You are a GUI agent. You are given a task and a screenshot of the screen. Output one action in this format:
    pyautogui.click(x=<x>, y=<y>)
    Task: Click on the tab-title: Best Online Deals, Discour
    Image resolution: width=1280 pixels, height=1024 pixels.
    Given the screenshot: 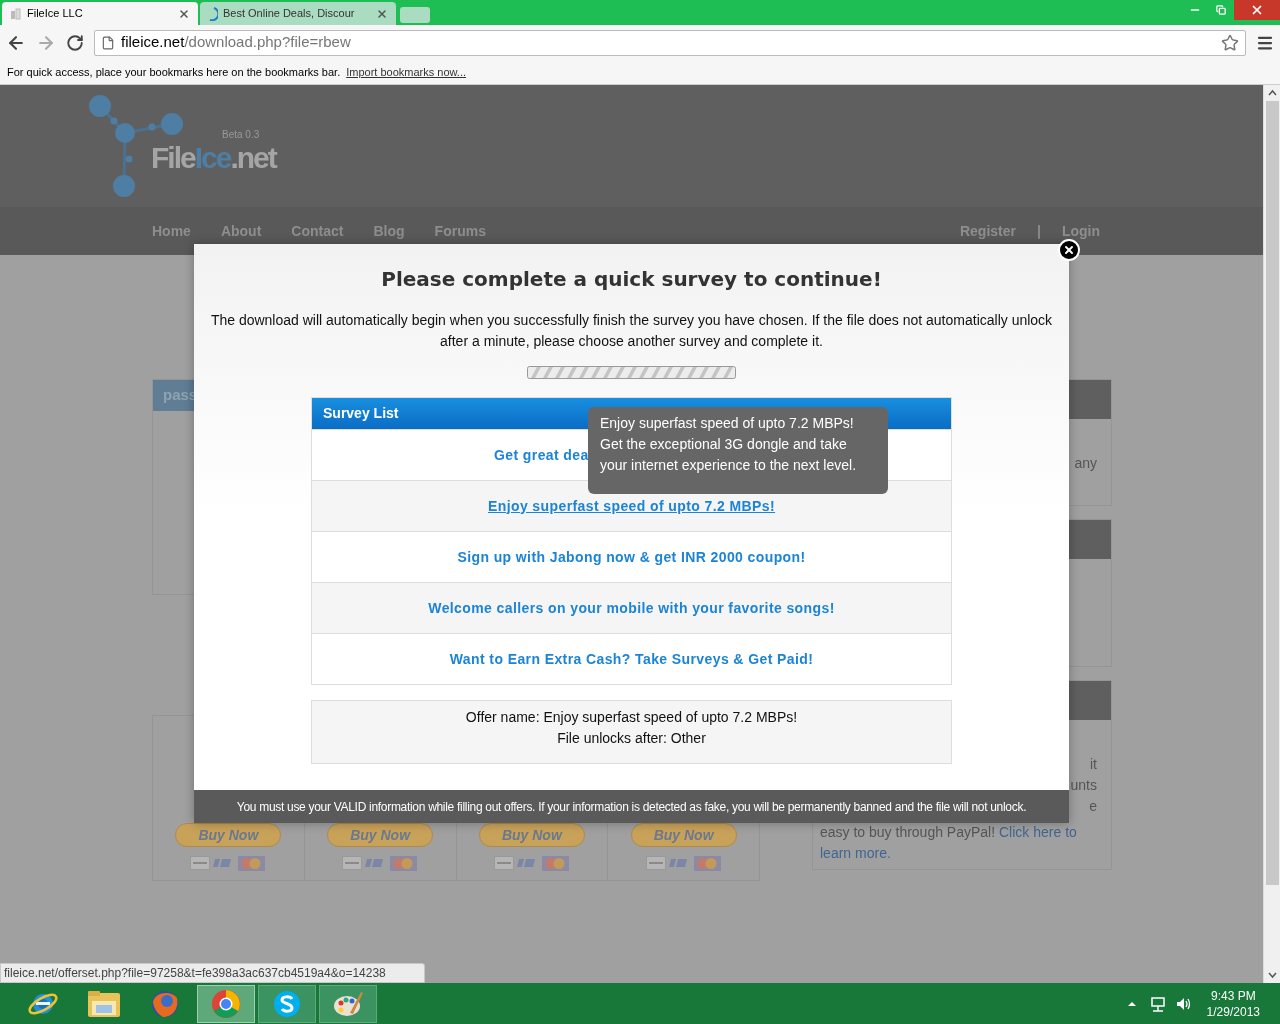 What is the action you would take?
    pyautogui.click(x=289, y=14)
    